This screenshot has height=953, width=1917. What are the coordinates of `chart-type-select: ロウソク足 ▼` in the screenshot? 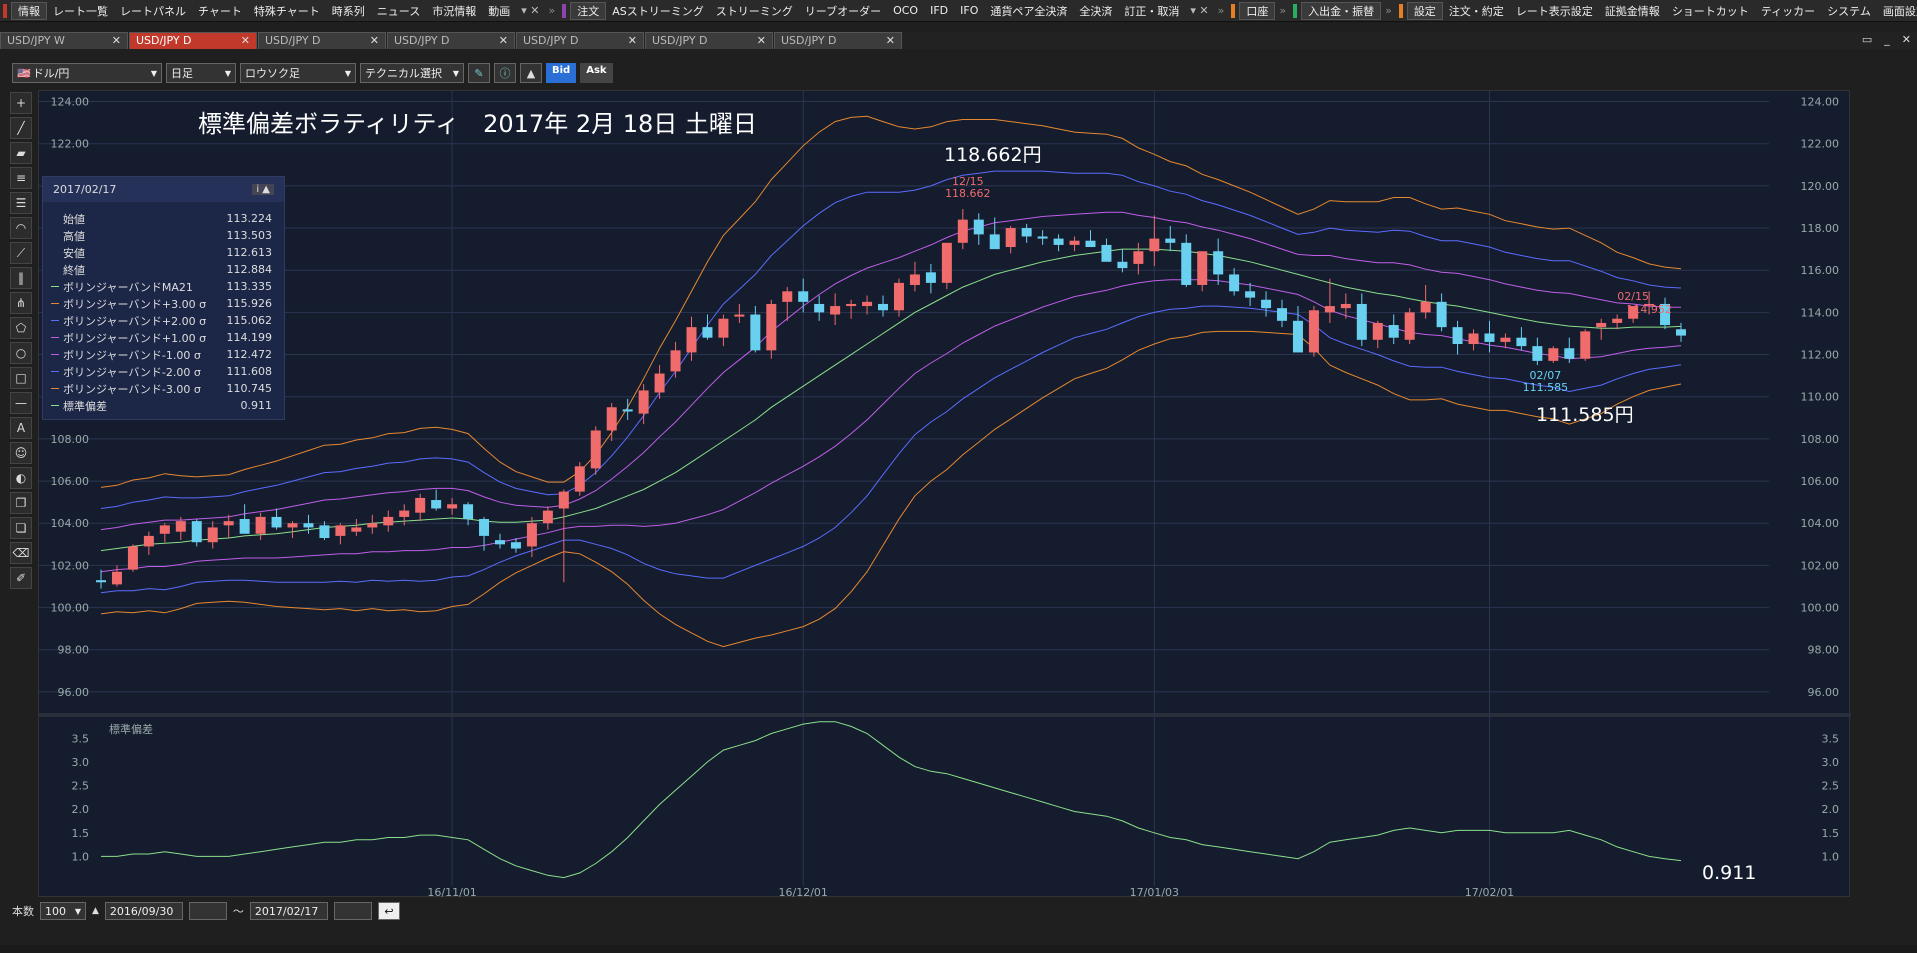 It's located at (298, 73).